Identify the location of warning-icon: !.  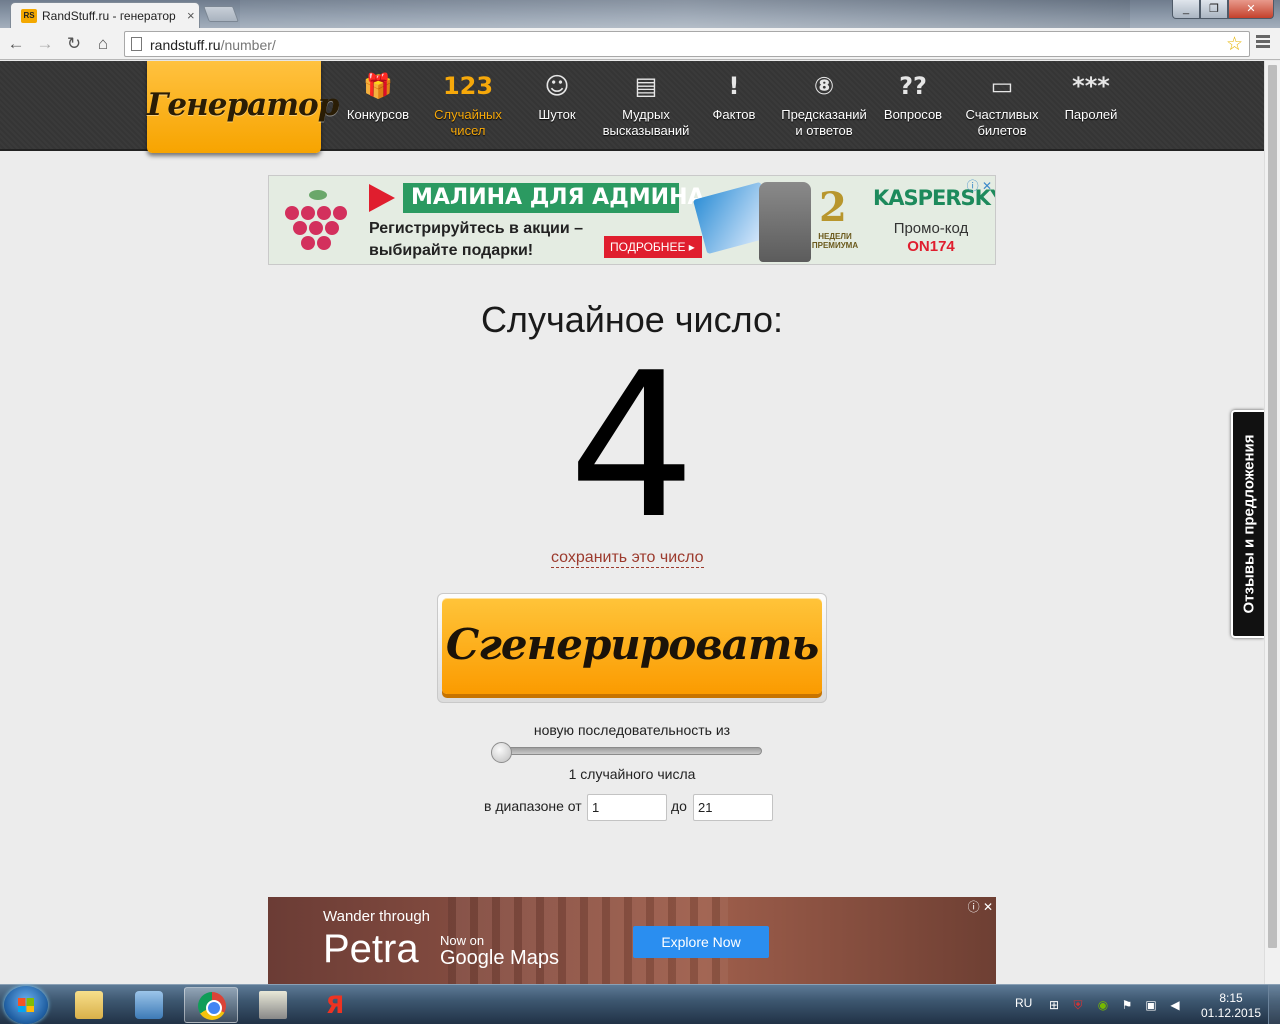
(734, 86).